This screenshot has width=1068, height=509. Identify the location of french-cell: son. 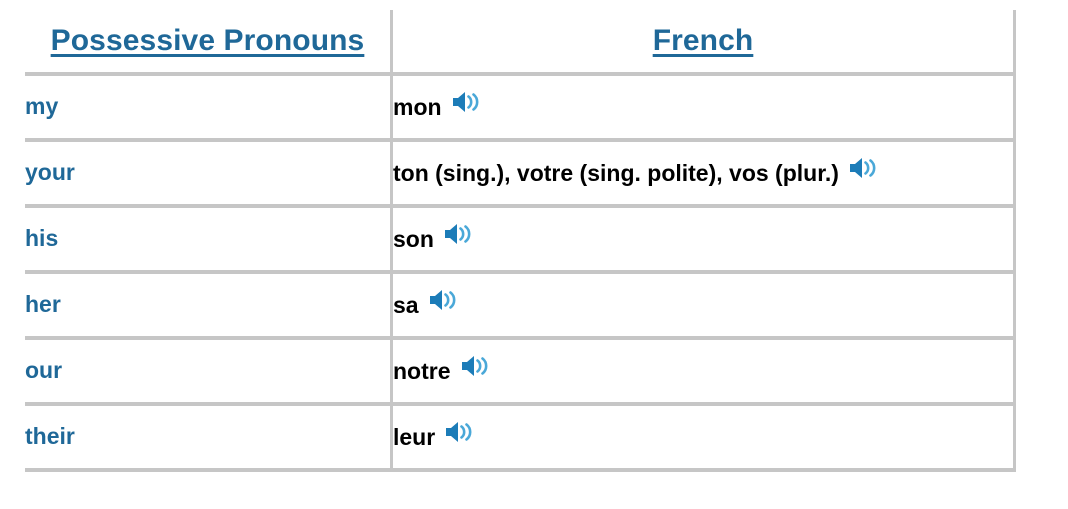
(704, 241).